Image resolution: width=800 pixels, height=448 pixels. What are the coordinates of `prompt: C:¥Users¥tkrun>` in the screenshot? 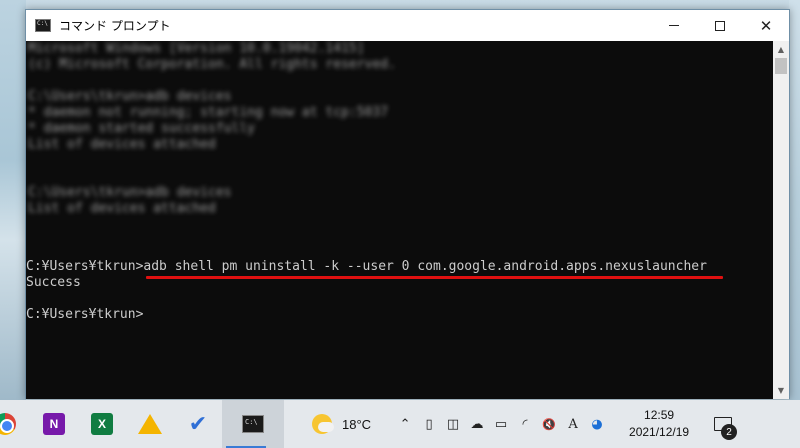 It's located at (85, 266).